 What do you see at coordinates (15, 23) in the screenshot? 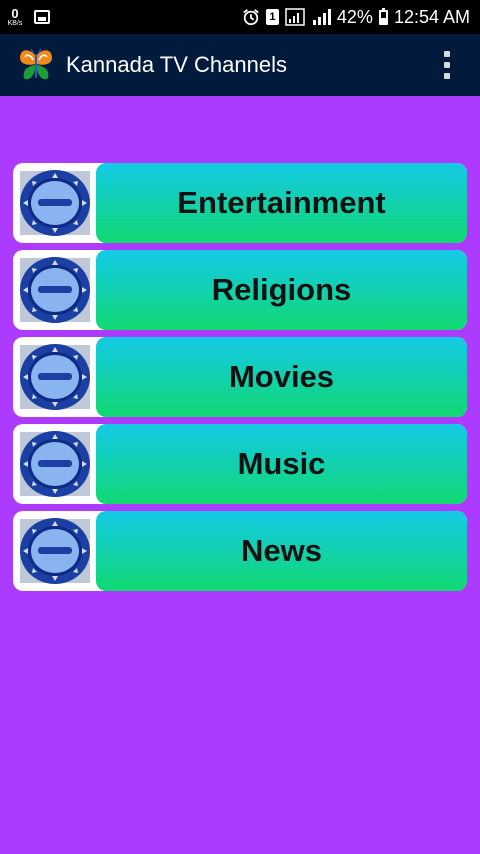
I see `network-speed-unit: KB/s` at bounding box center [15, 23].